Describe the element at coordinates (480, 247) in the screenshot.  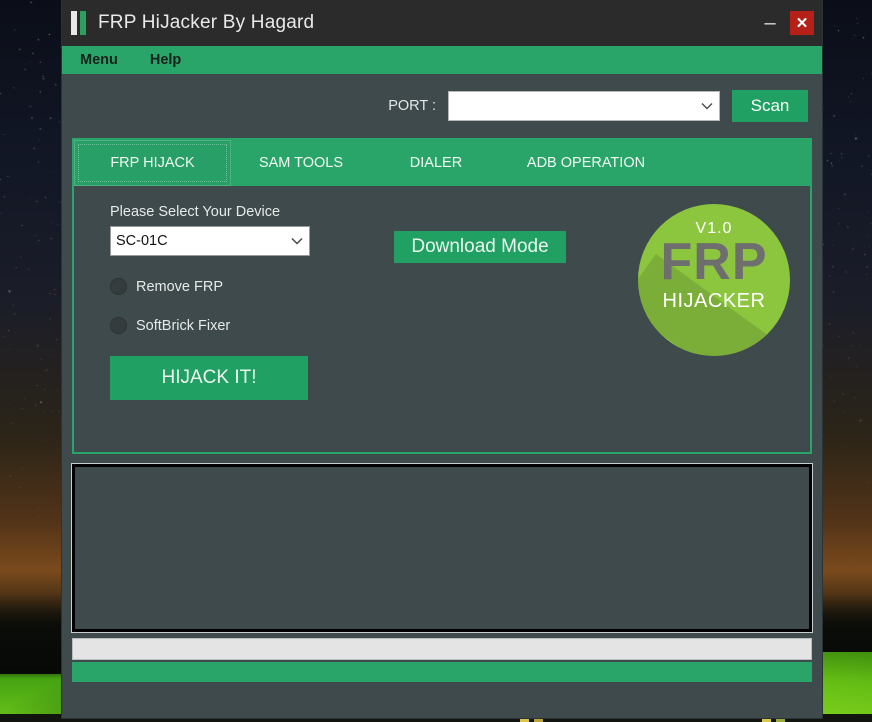
I see `download-mode-button: Download Mode` at that location.